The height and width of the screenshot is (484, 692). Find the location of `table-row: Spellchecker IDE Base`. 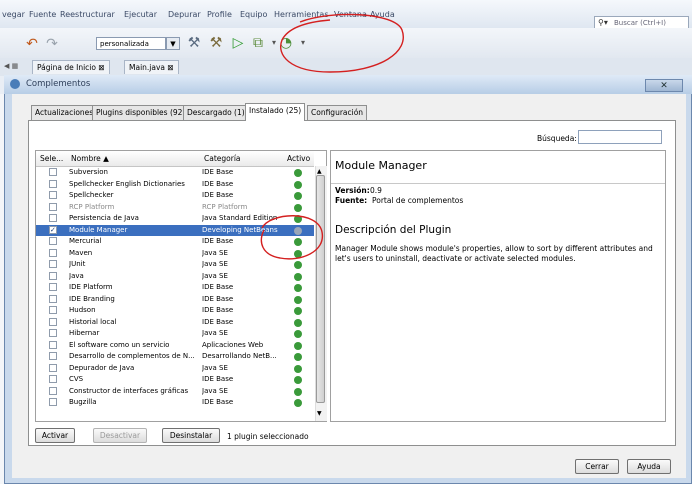

table-row: Spellchecker IDE Base is located at coordinates (175, 195).